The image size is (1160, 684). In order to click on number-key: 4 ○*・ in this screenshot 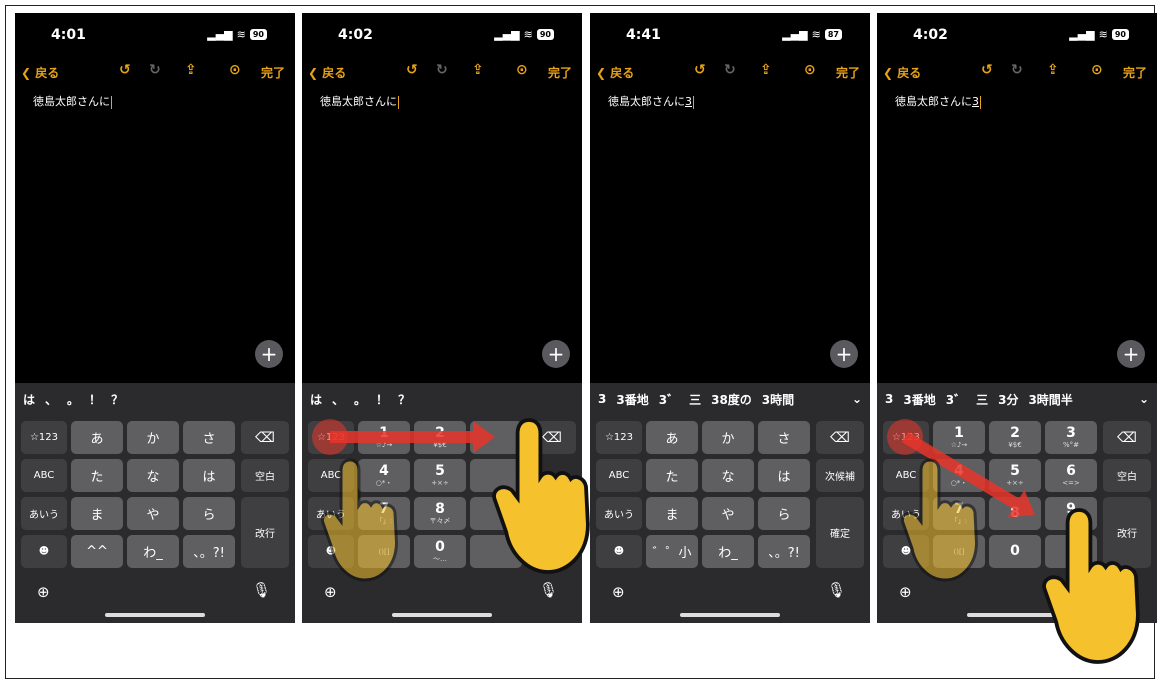, I will do `click(384, 475)`.